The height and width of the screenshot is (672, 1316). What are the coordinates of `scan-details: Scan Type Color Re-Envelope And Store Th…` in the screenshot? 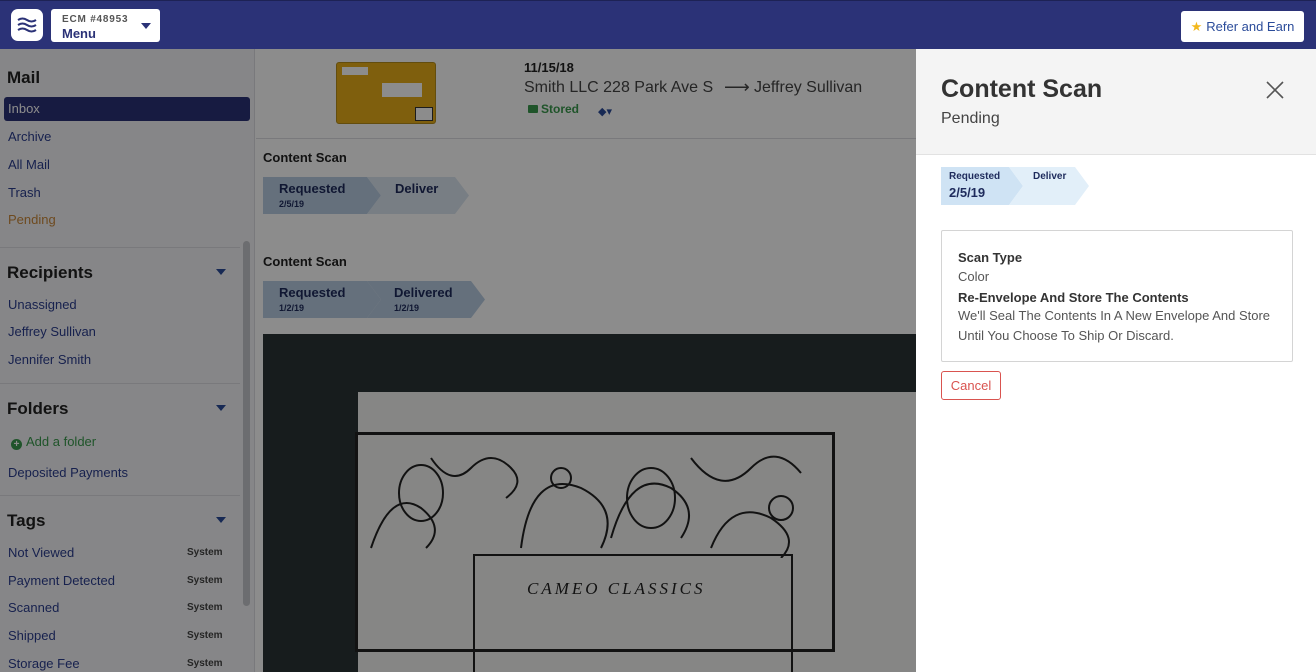 It's located at (1117, 296).